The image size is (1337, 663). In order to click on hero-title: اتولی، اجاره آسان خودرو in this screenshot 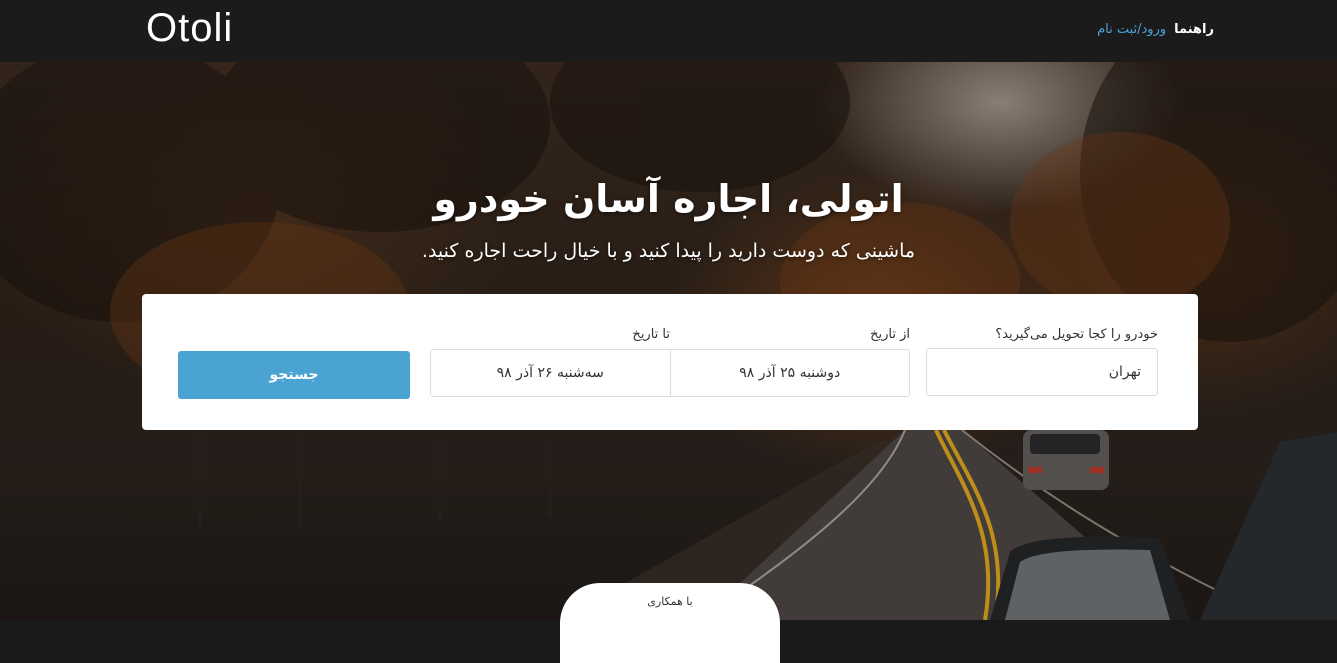, I will do `click(668, 199)`.